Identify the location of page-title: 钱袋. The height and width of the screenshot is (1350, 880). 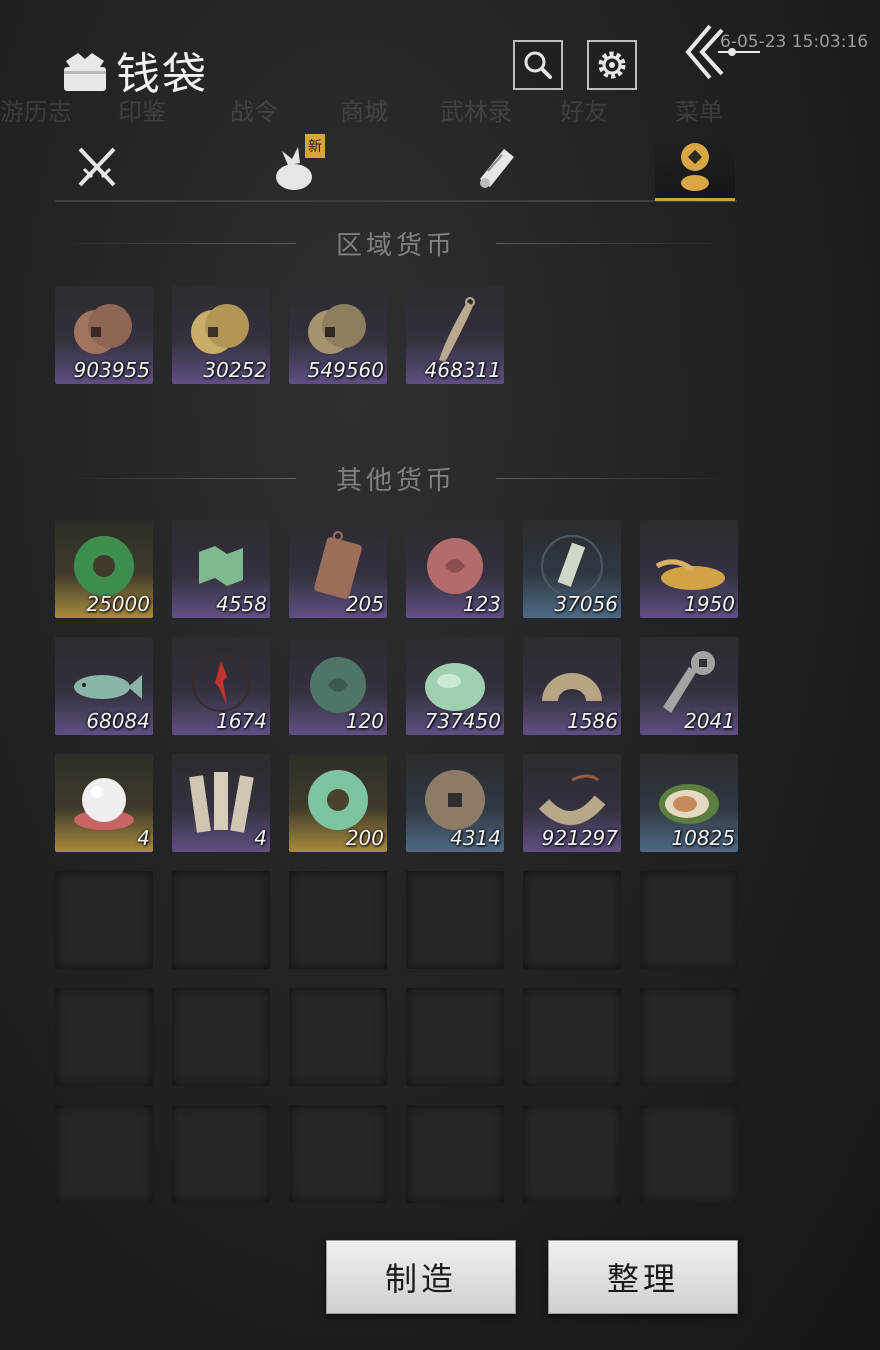
(162, 74).